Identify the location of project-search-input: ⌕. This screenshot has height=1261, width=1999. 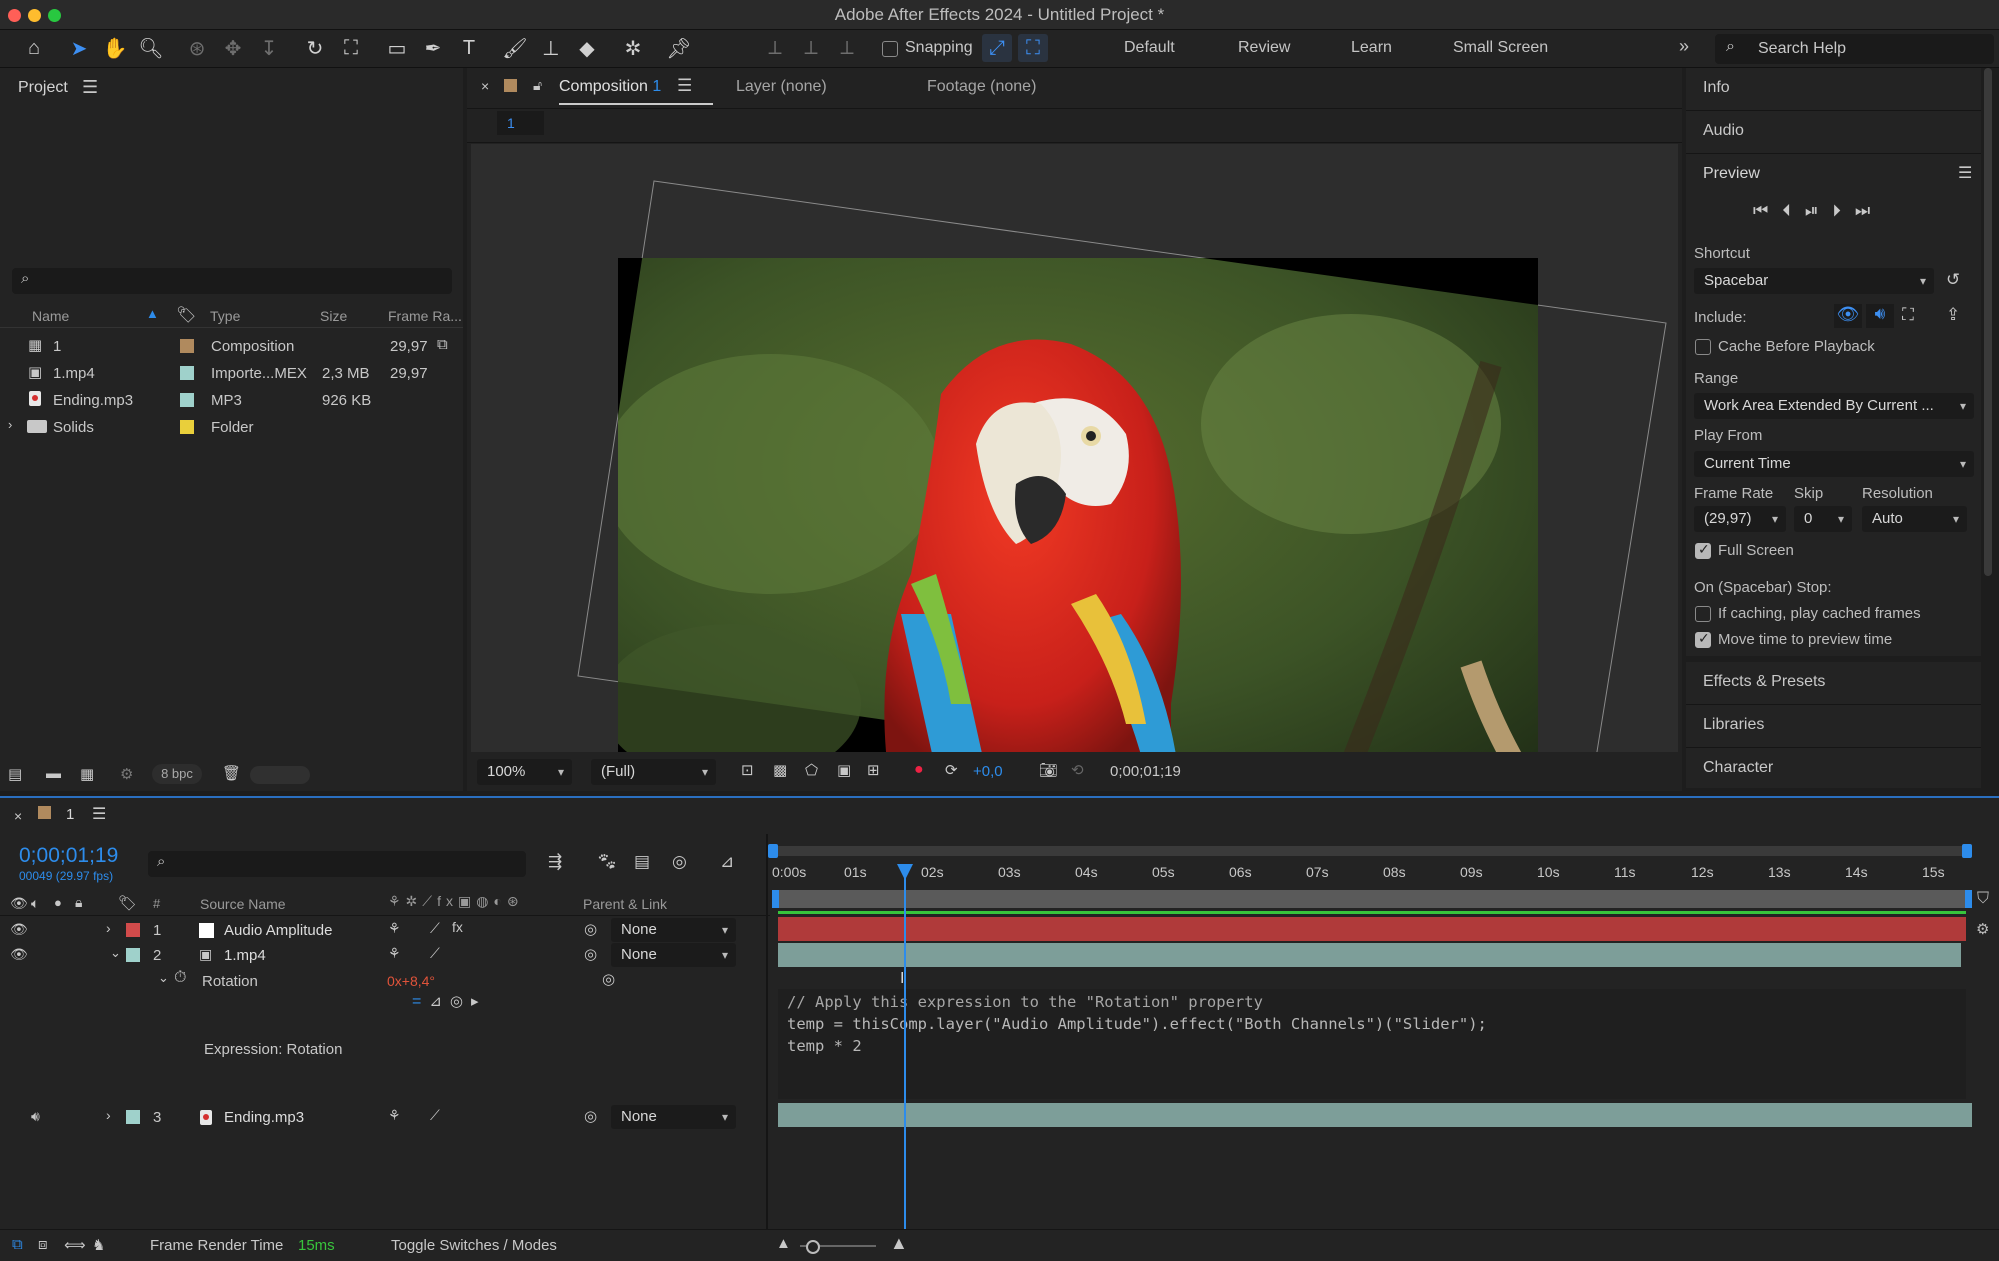
(232, 281).